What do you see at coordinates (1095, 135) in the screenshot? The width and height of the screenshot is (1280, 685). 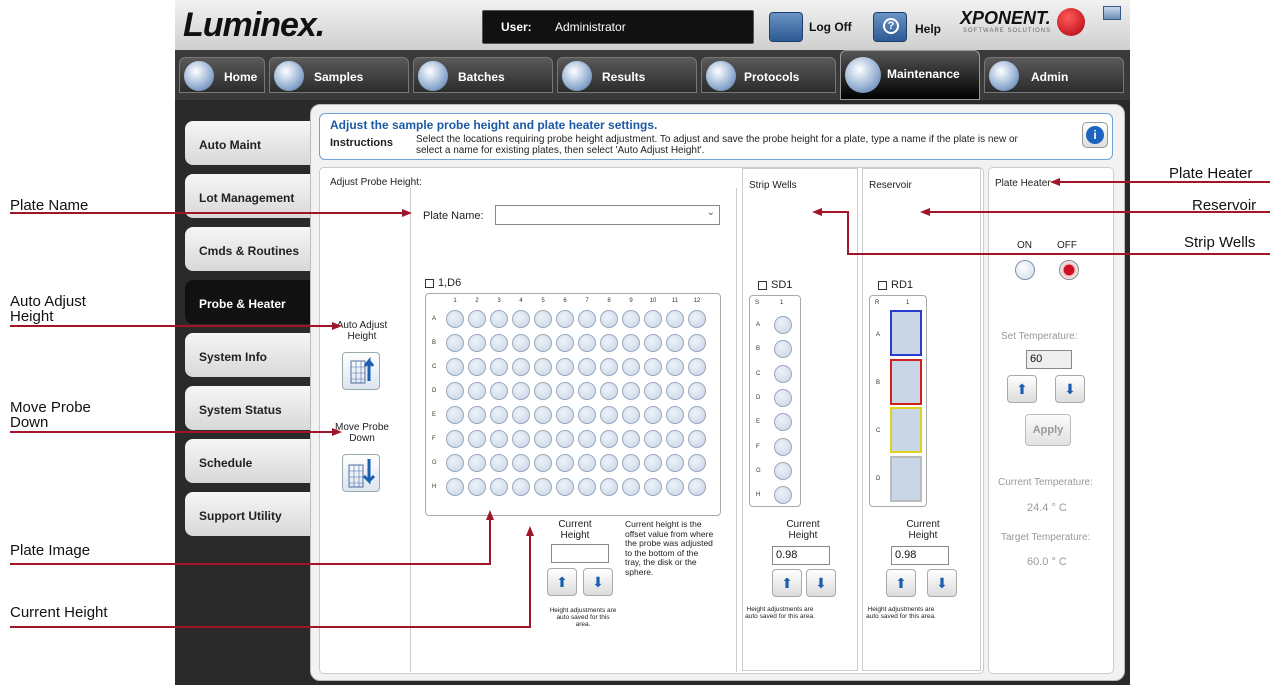 I see `info-button: i` at bounding box center [1095, 135].